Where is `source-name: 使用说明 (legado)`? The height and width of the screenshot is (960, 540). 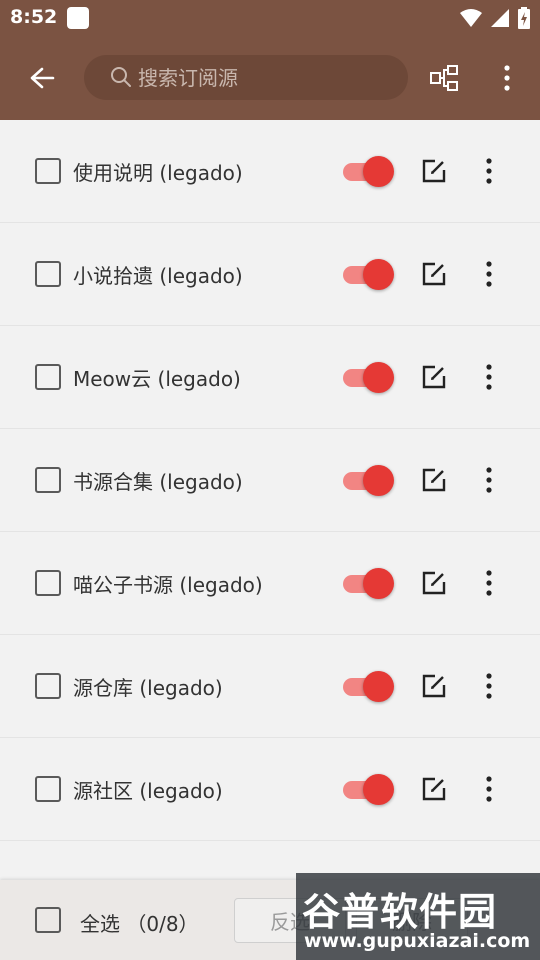 source-name: 使用说明 (legado) is located at coordinates (158, 173).